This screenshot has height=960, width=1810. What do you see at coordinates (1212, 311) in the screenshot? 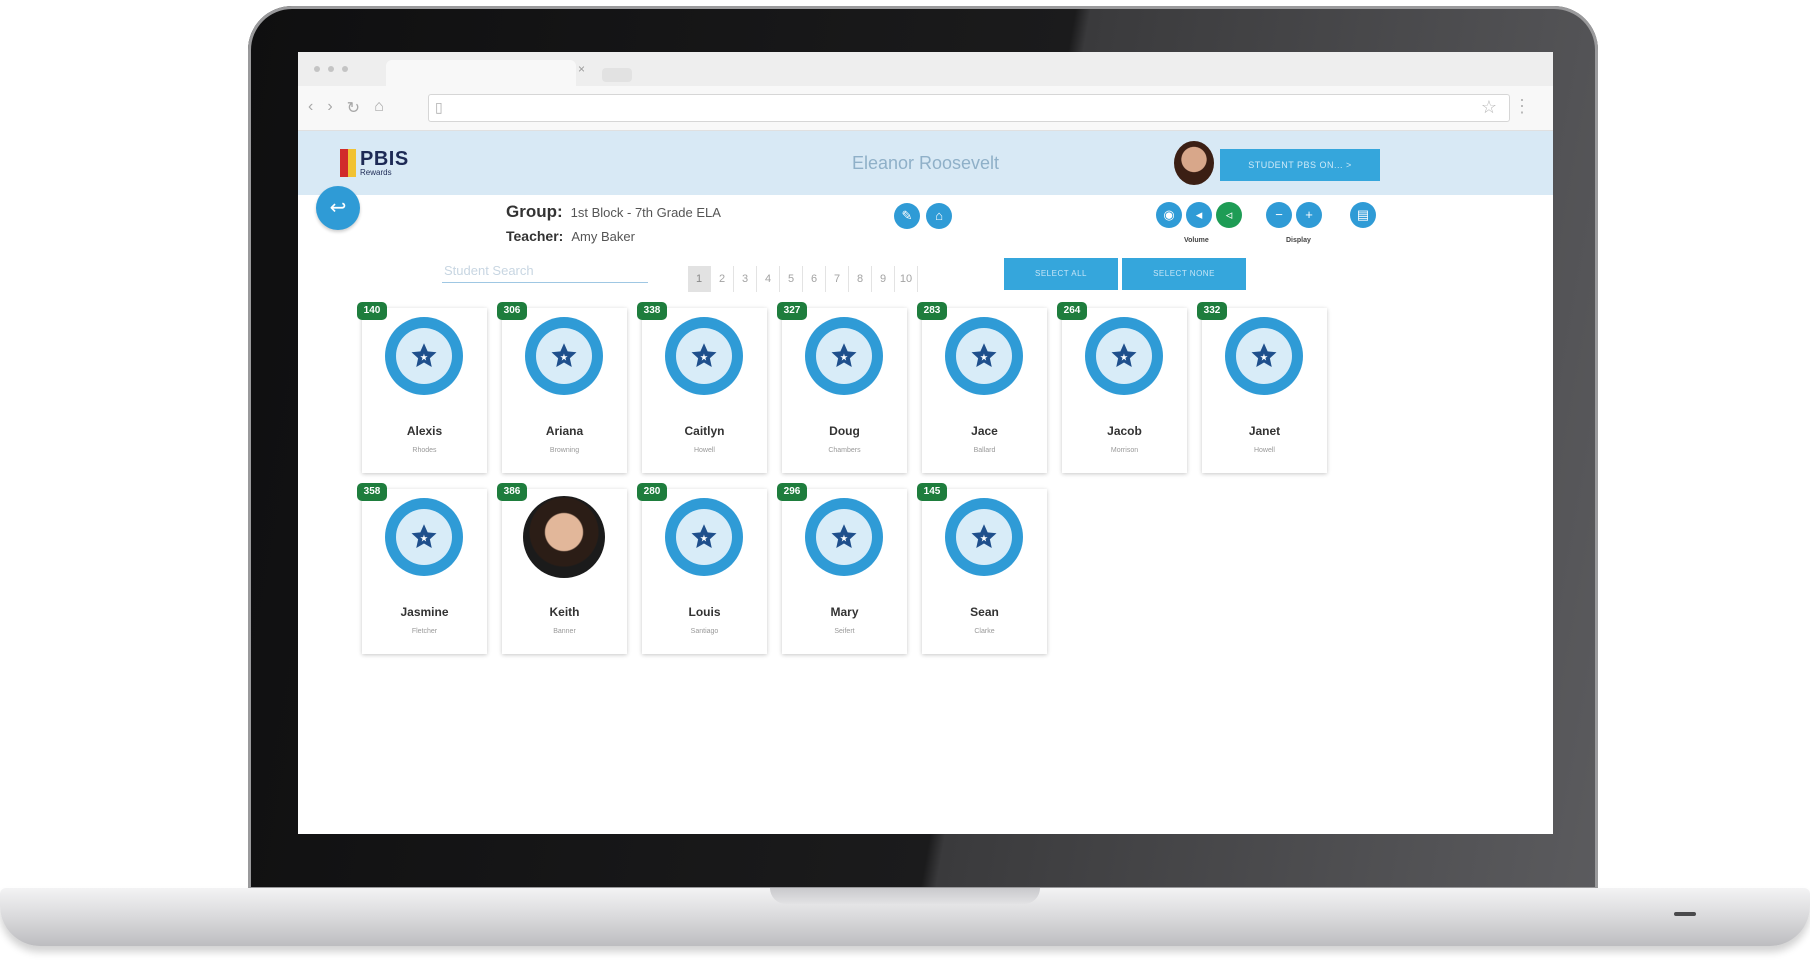
I see `points-badge: 332` at bounding box center [1212, 311].